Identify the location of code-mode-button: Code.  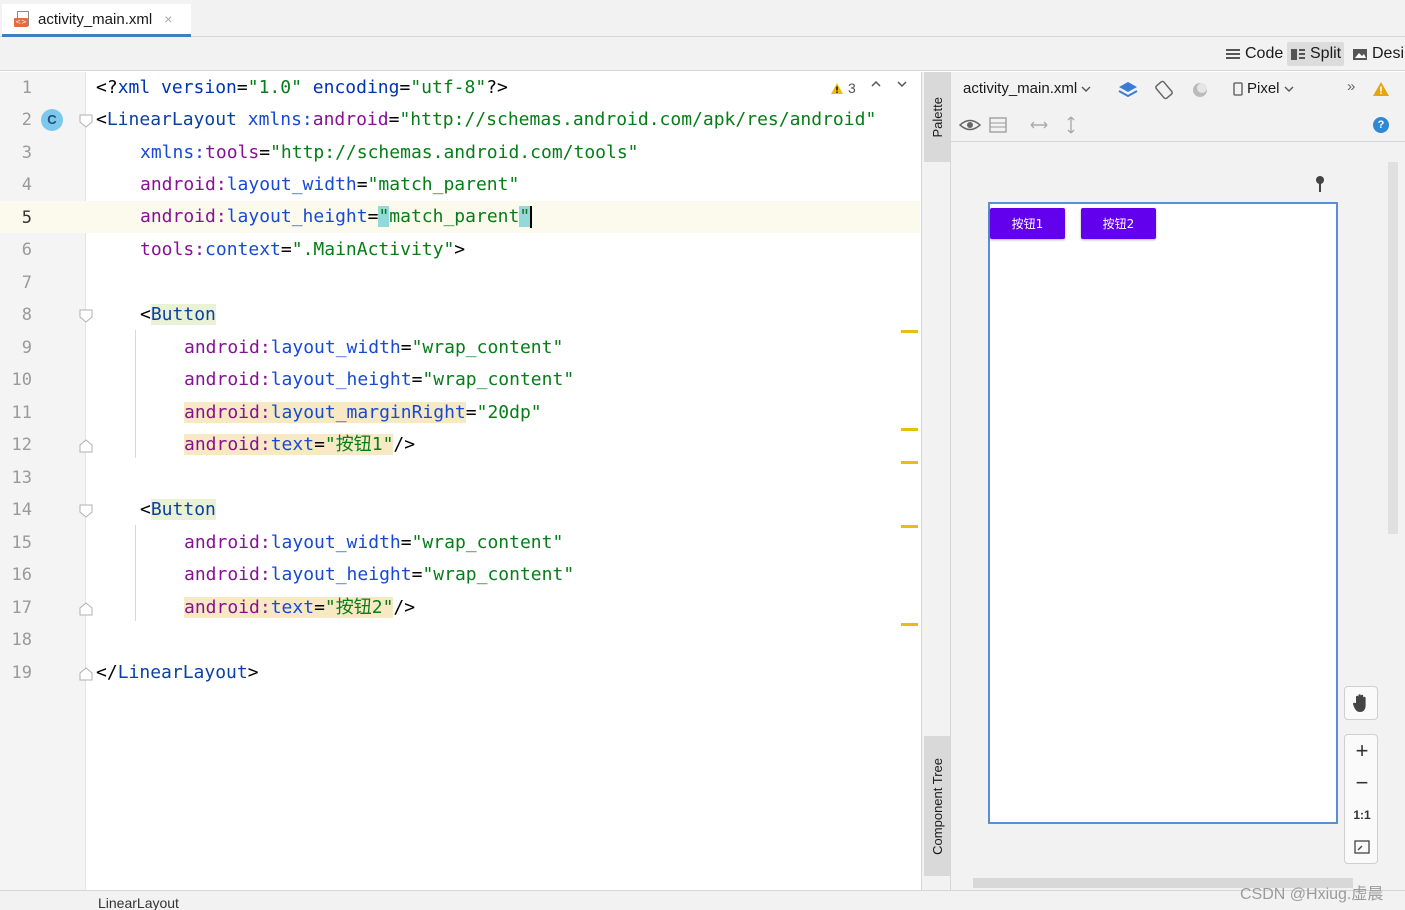
(1254, 54).